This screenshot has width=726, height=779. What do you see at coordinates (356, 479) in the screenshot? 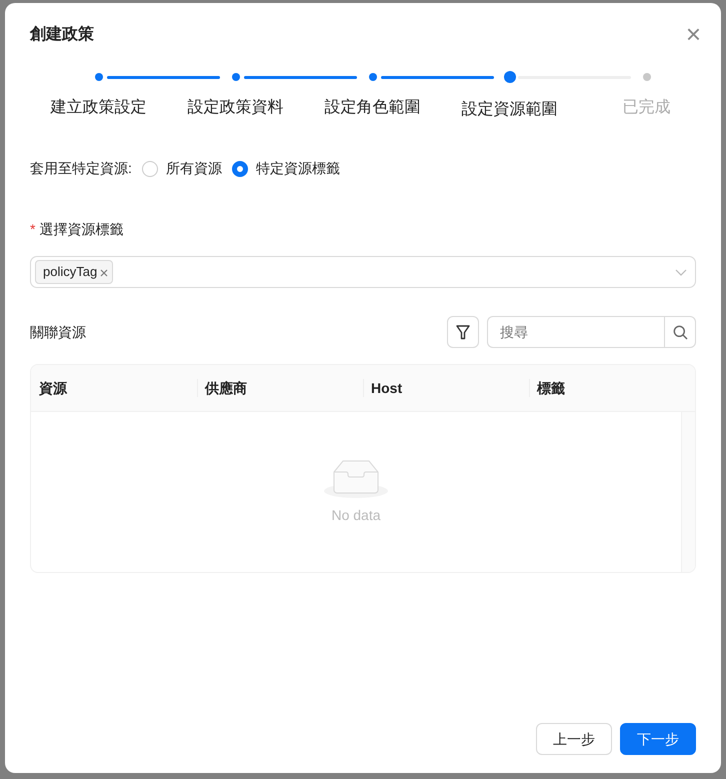
I see `empty-inbox-icon` at bounding box center [356, 479].